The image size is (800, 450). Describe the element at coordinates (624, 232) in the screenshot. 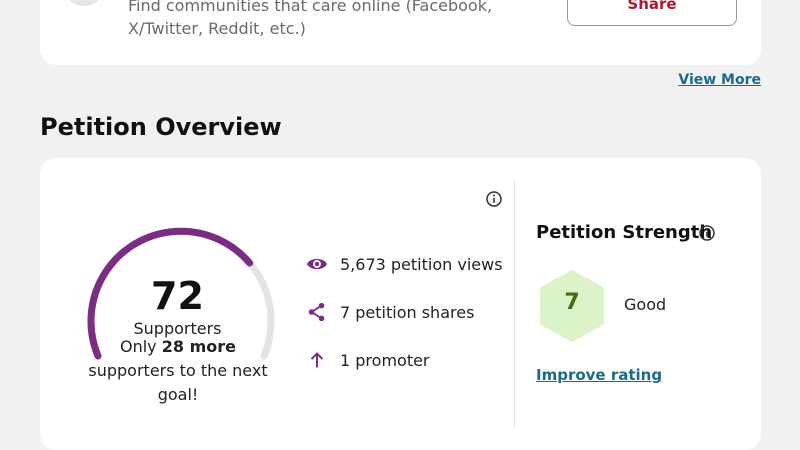

I see `strength-title: Petition Strength` at that location.